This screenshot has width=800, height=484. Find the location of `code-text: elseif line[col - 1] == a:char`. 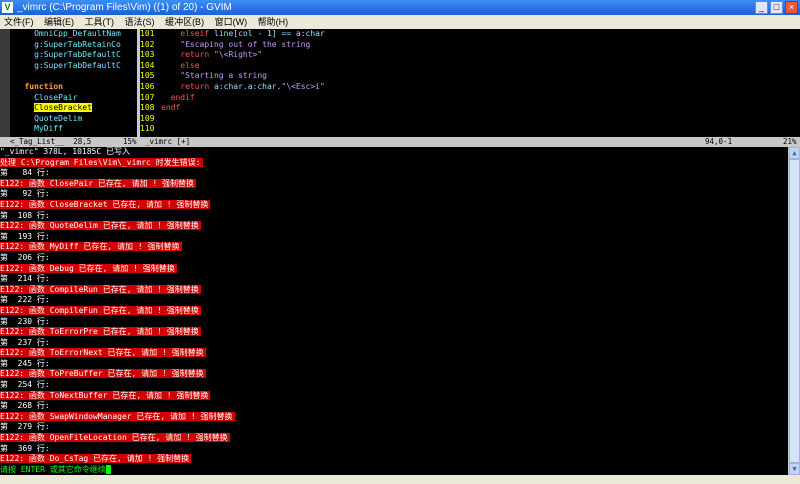

code-text: elseif line[col - 1] == a:char is located at coordinates (252, 33).